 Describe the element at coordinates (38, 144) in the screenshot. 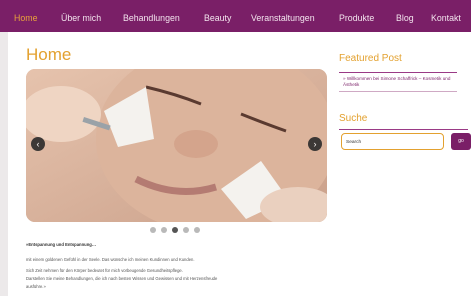

I see `slider-prev-button: ‹` at that location.